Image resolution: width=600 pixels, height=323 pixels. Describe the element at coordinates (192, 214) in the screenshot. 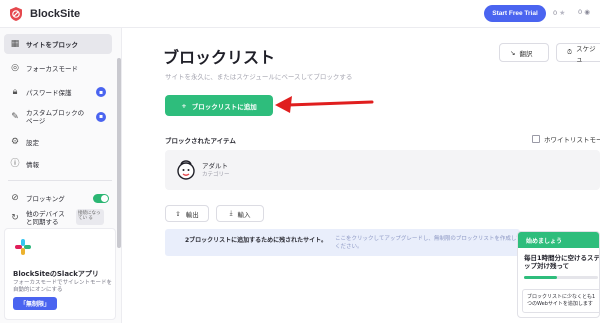

I see `export-label: 輸出` at that location.